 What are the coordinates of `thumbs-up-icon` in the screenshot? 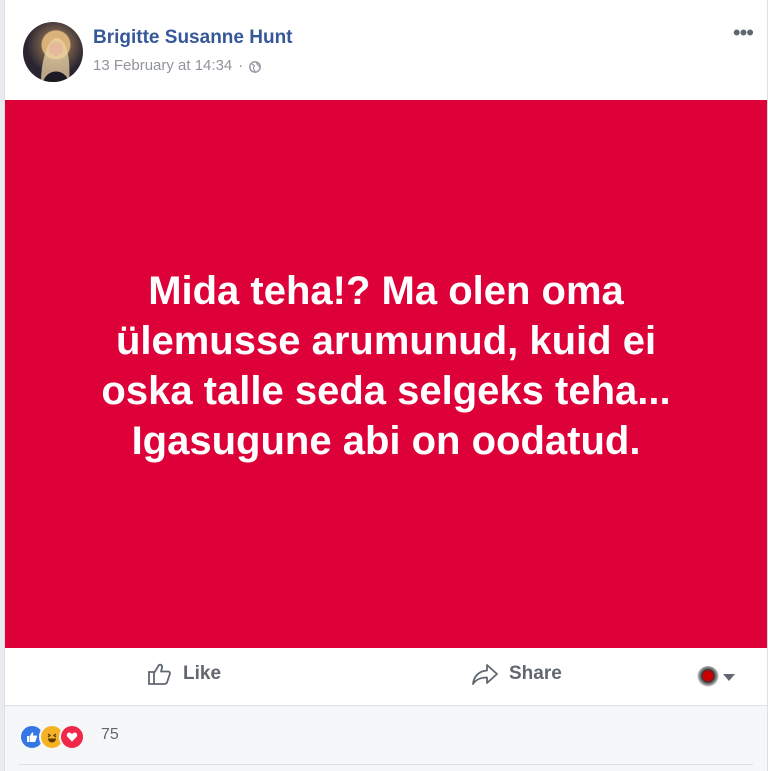 It's located at (159, 674).